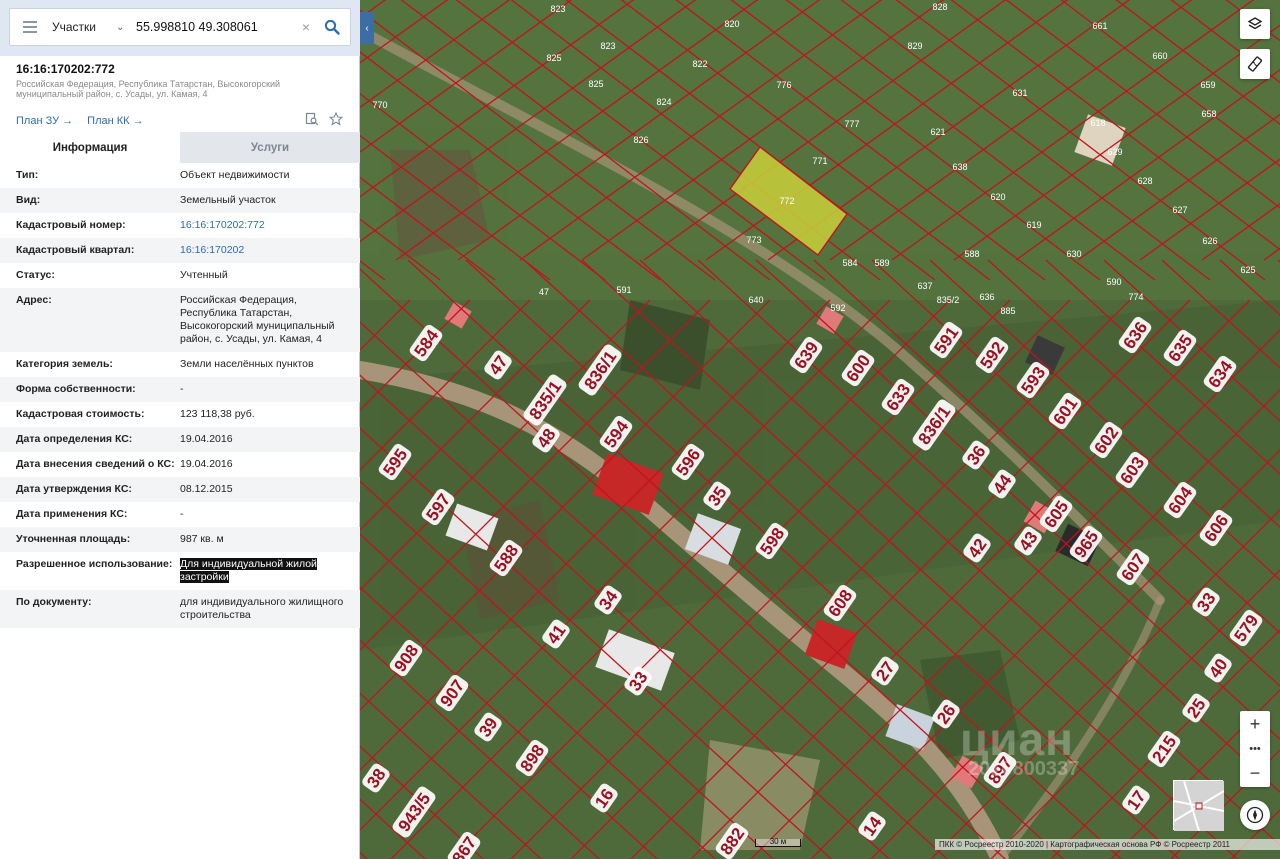 The height and width of the screenshot is (859, 1280). I want to click on compass-icon, so click(1255, 815).